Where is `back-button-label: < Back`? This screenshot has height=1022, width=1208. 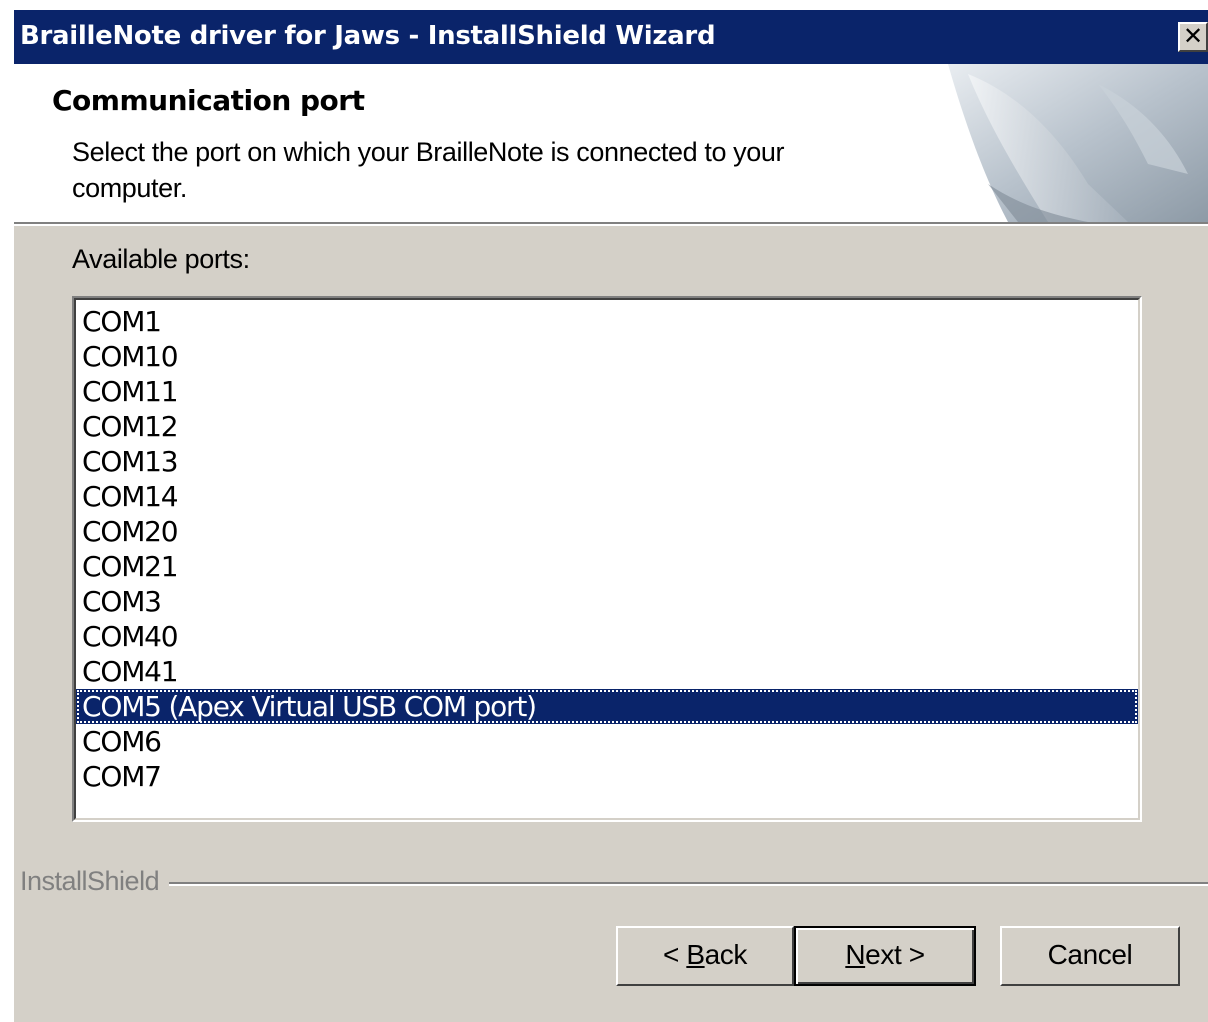 back-button-label: < Back is located at coordinates (705, 954).